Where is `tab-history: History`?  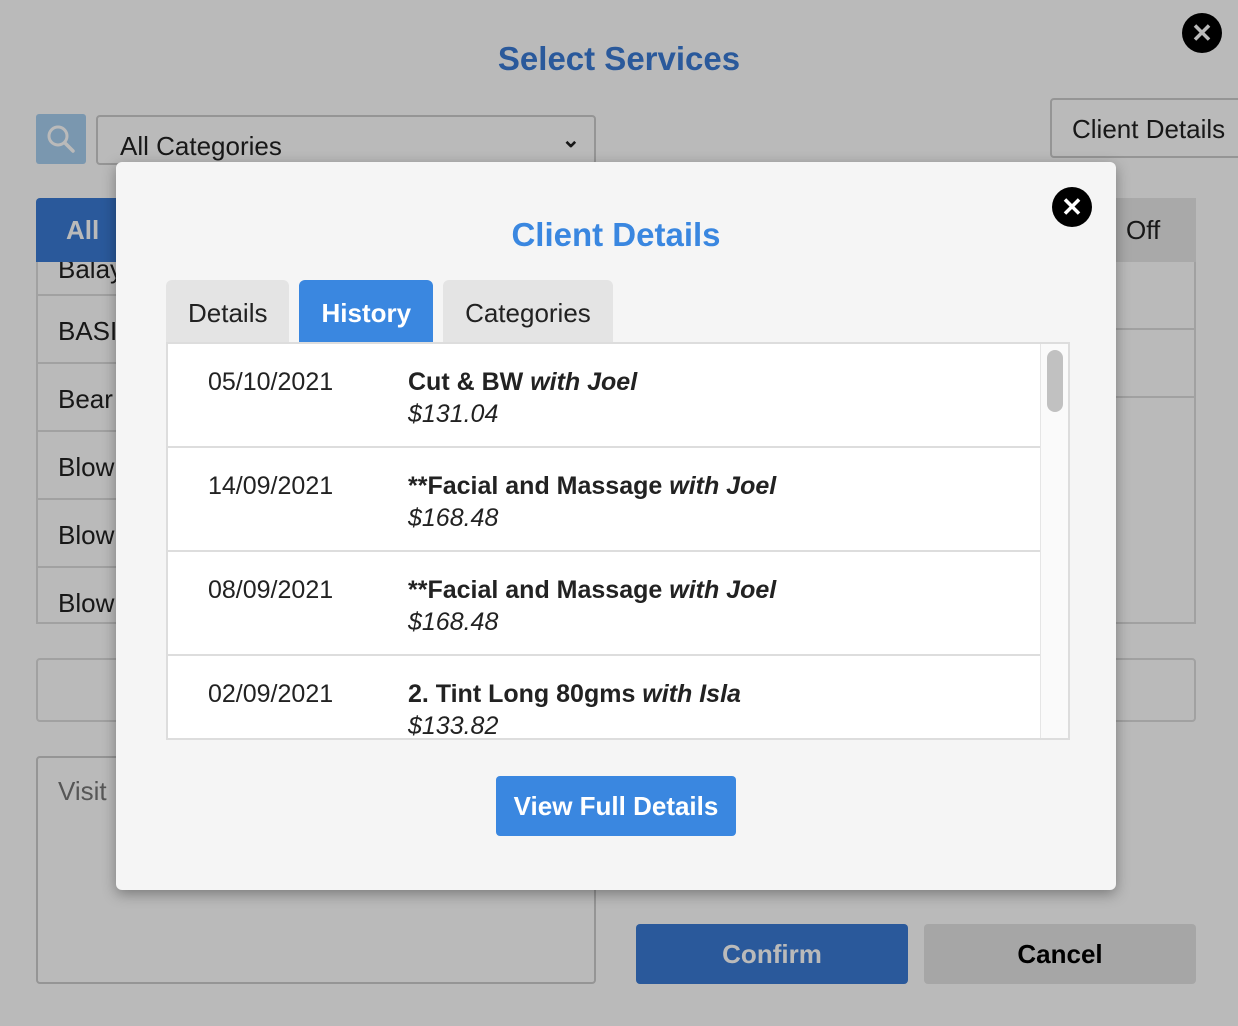
tab-history: History is located at coordinates (366, 311).